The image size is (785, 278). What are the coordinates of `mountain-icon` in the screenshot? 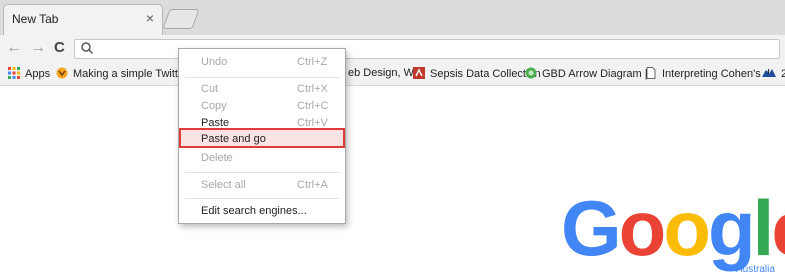 It's located at (769, 73).